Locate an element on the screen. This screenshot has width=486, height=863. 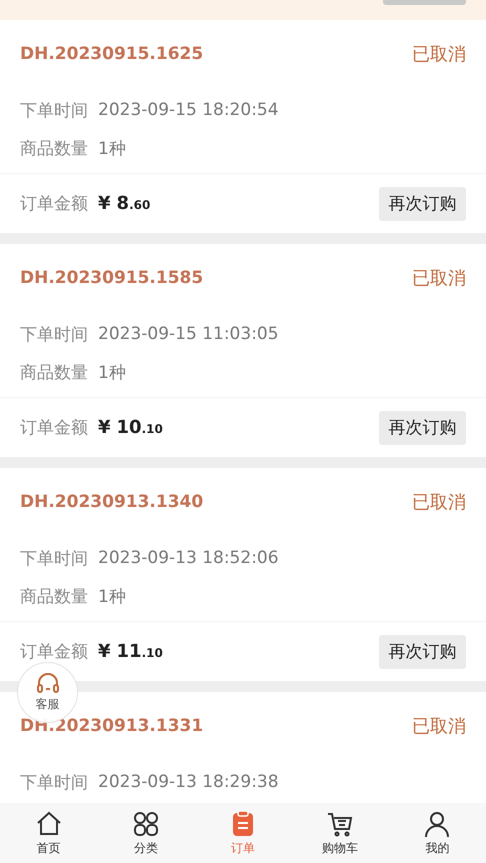
order-time: 2023-09-15 18:20:54 is located at coordinates (188, 110).